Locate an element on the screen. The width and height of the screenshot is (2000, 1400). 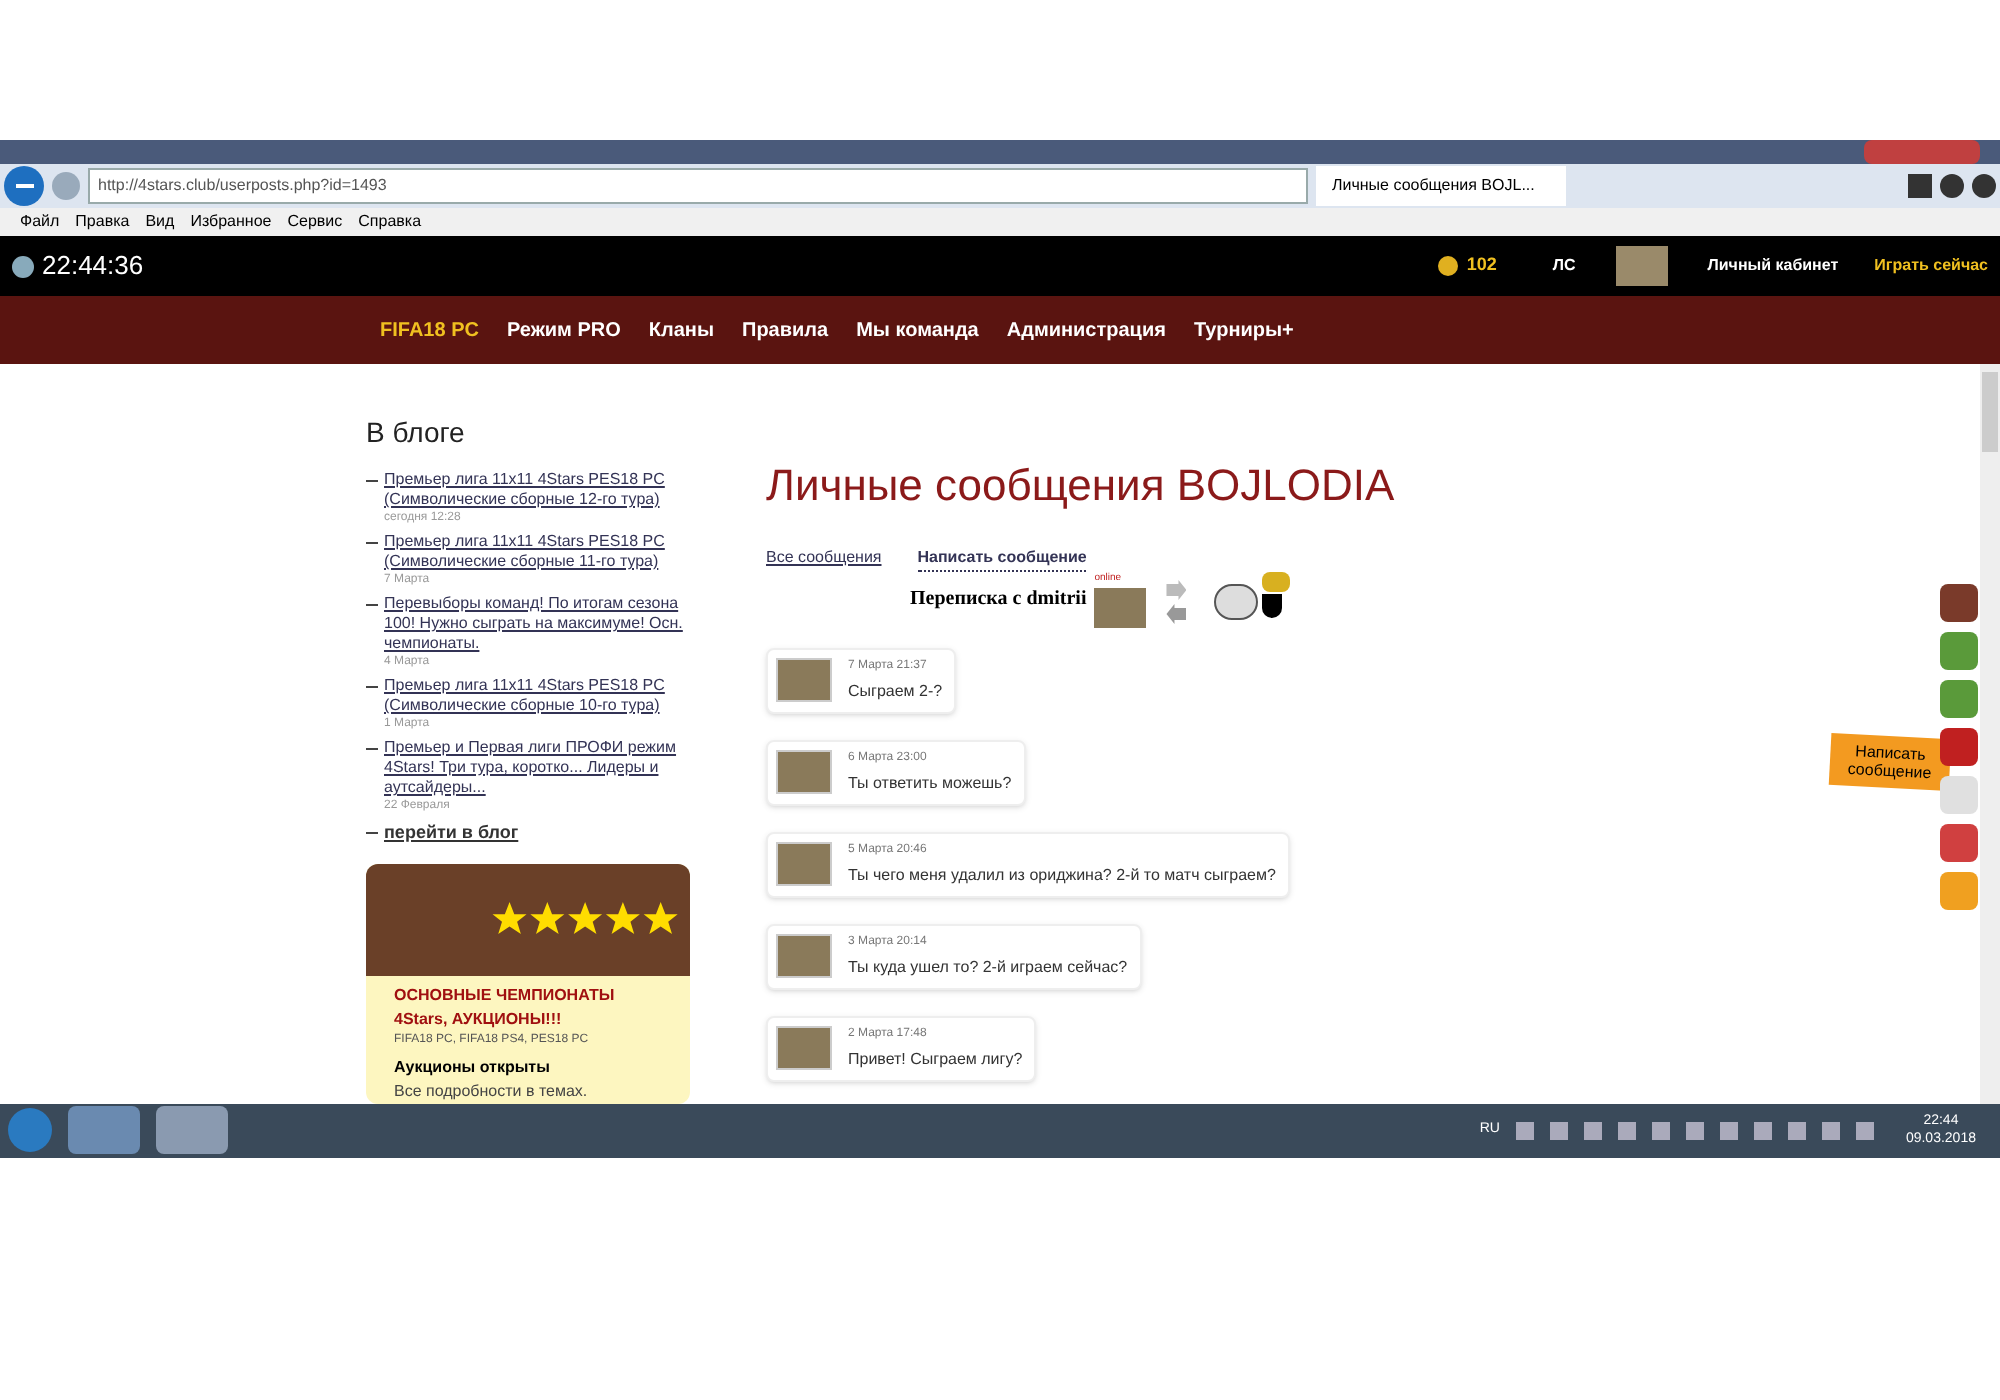
cabinet-link: Личный кабинет is located at coordinates (1773, 266).